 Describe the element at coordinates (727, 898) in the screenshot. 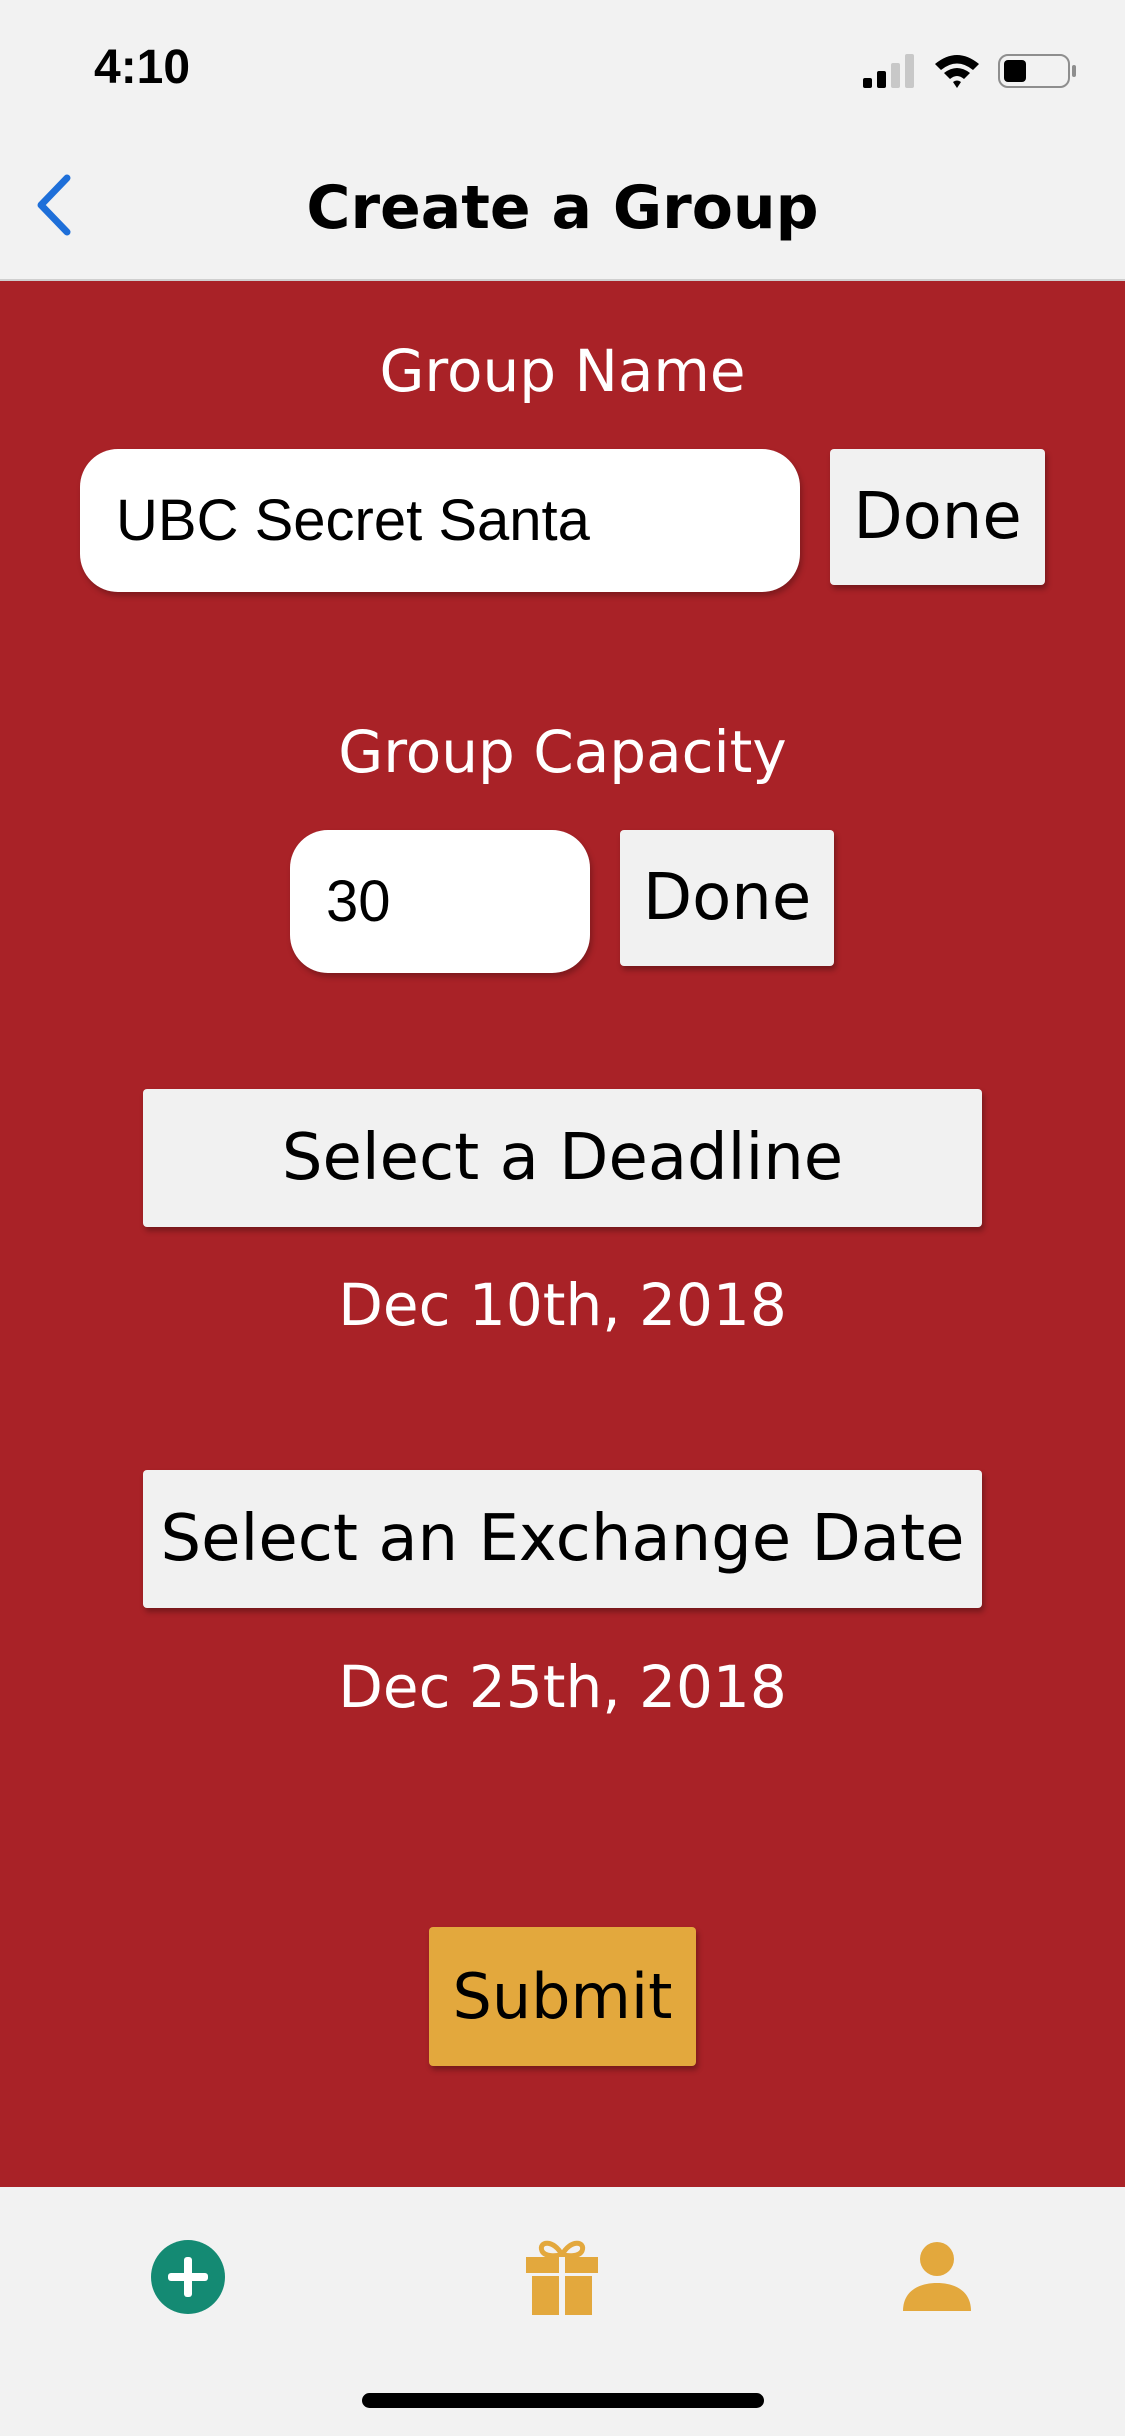

I see `group-capacity-done-button: Done` at that location.